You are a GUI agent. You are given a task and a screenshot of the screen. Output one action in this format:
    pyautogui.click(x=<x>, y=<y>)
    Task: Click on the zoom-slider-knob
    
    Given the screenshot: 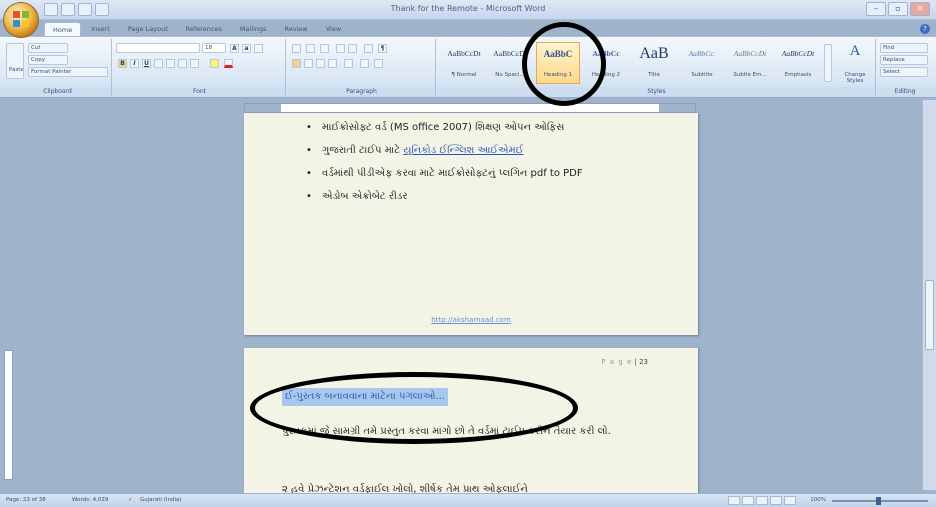 What is the action you would take?
    pyautogui.click(x=878, y=501)
    